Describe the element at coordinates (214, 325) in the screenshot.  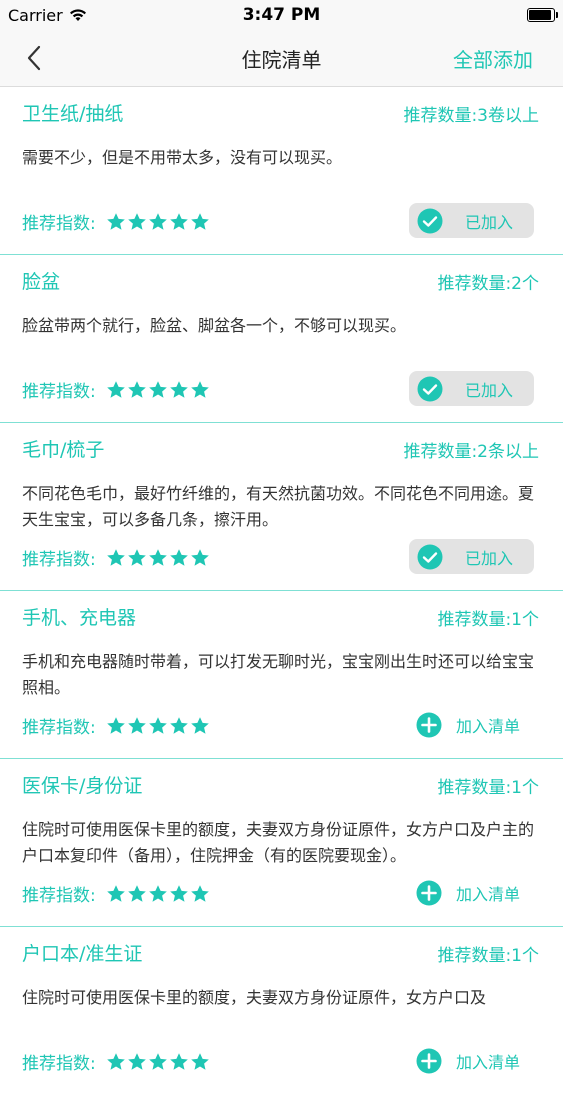
I see `item-description: 脸盆带两个就行，脸盆、脚盆各一个，不够可以现买。` at that location.